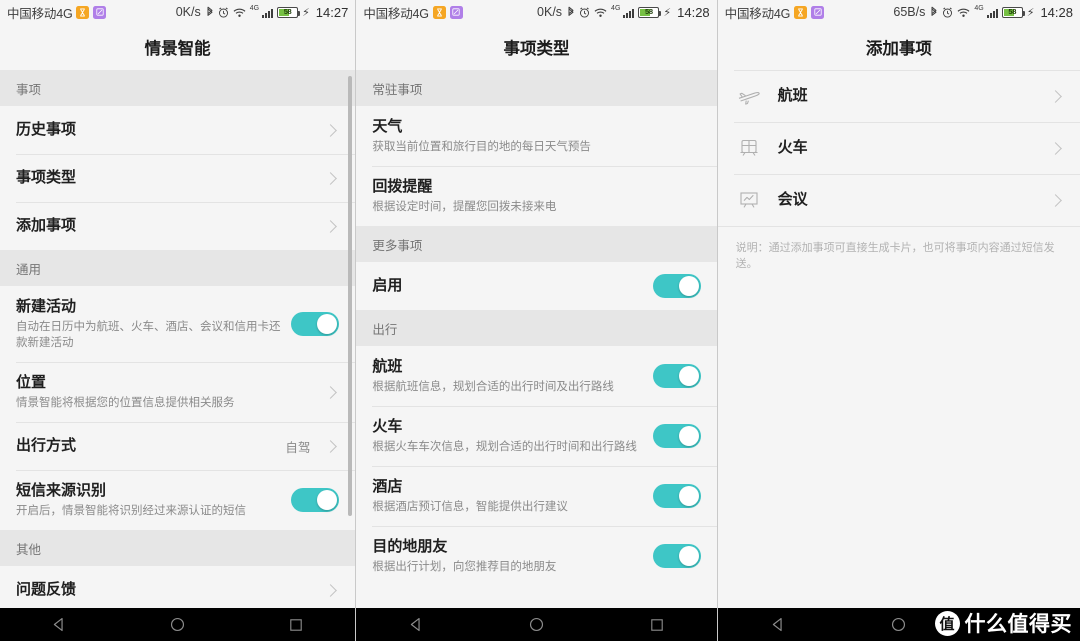 This screenshot has height=641, width=1080. What do you see at coordinates (178, 178) in the screenshot?
I see `row-event-types: 事项类型` at bounding box center [178, 178].